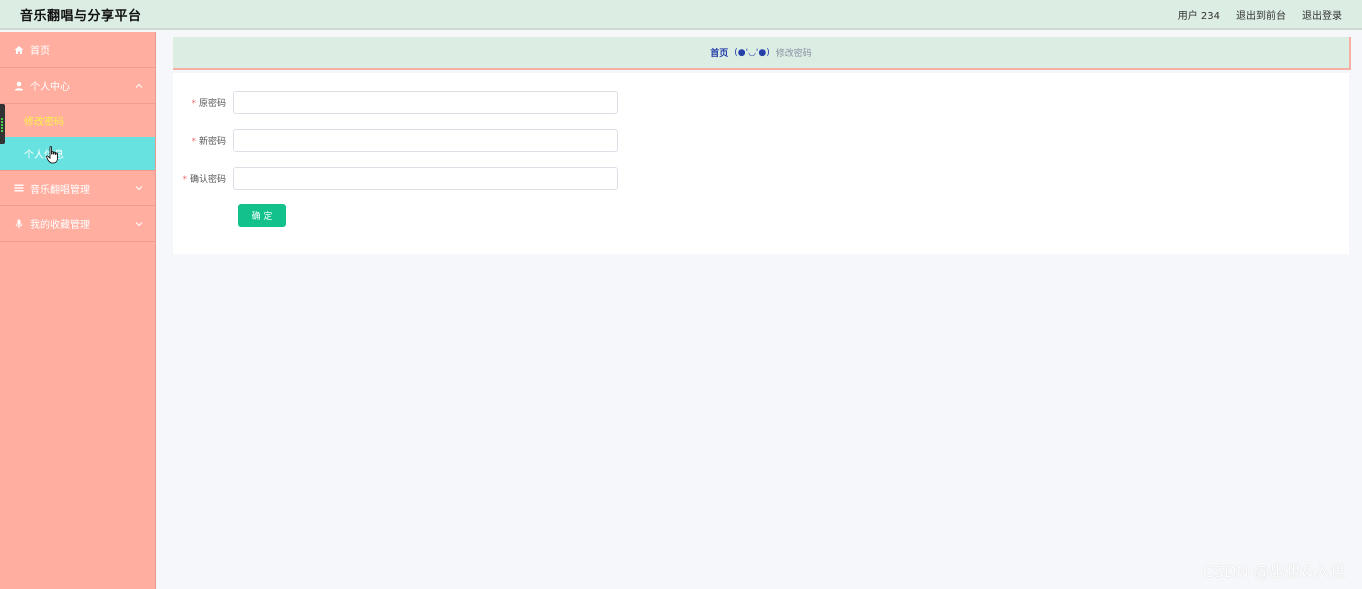  What do you see at coordinates (78, 310) in the screenshot?
I see `sidebar: 首页 个人中心 修改密码 个人信息 音乐翻唱管理 我的收藏管理` at bounding box center [78, 310].